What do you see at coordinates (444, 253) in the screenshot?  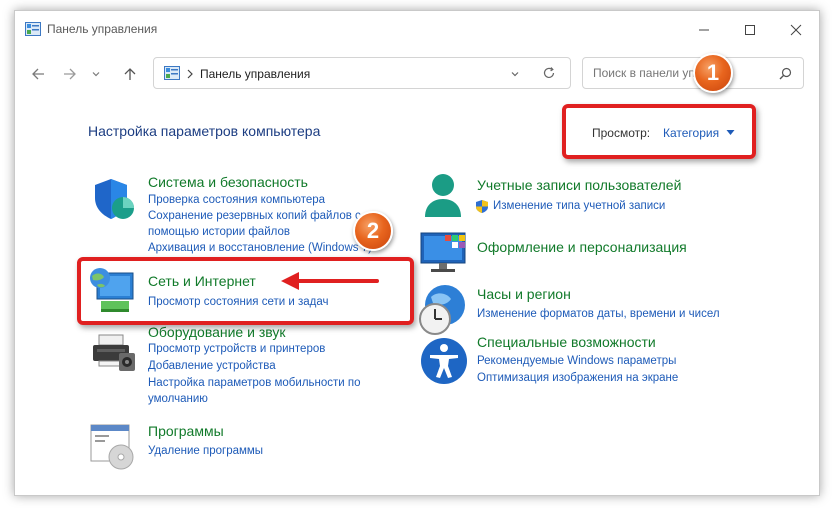 I see `monitor-personalization-icon` at bounding box center [444, 253].